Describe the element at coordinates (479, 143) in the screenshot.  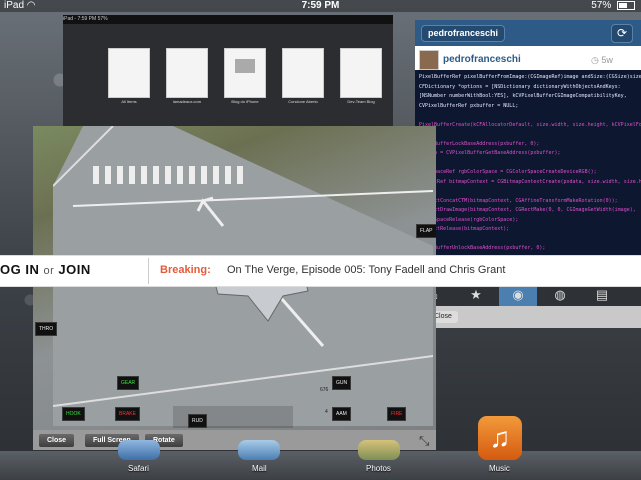
I see `code-line: PixelBufferLockBaseAddress(pxbuffer, 0);` at that location.